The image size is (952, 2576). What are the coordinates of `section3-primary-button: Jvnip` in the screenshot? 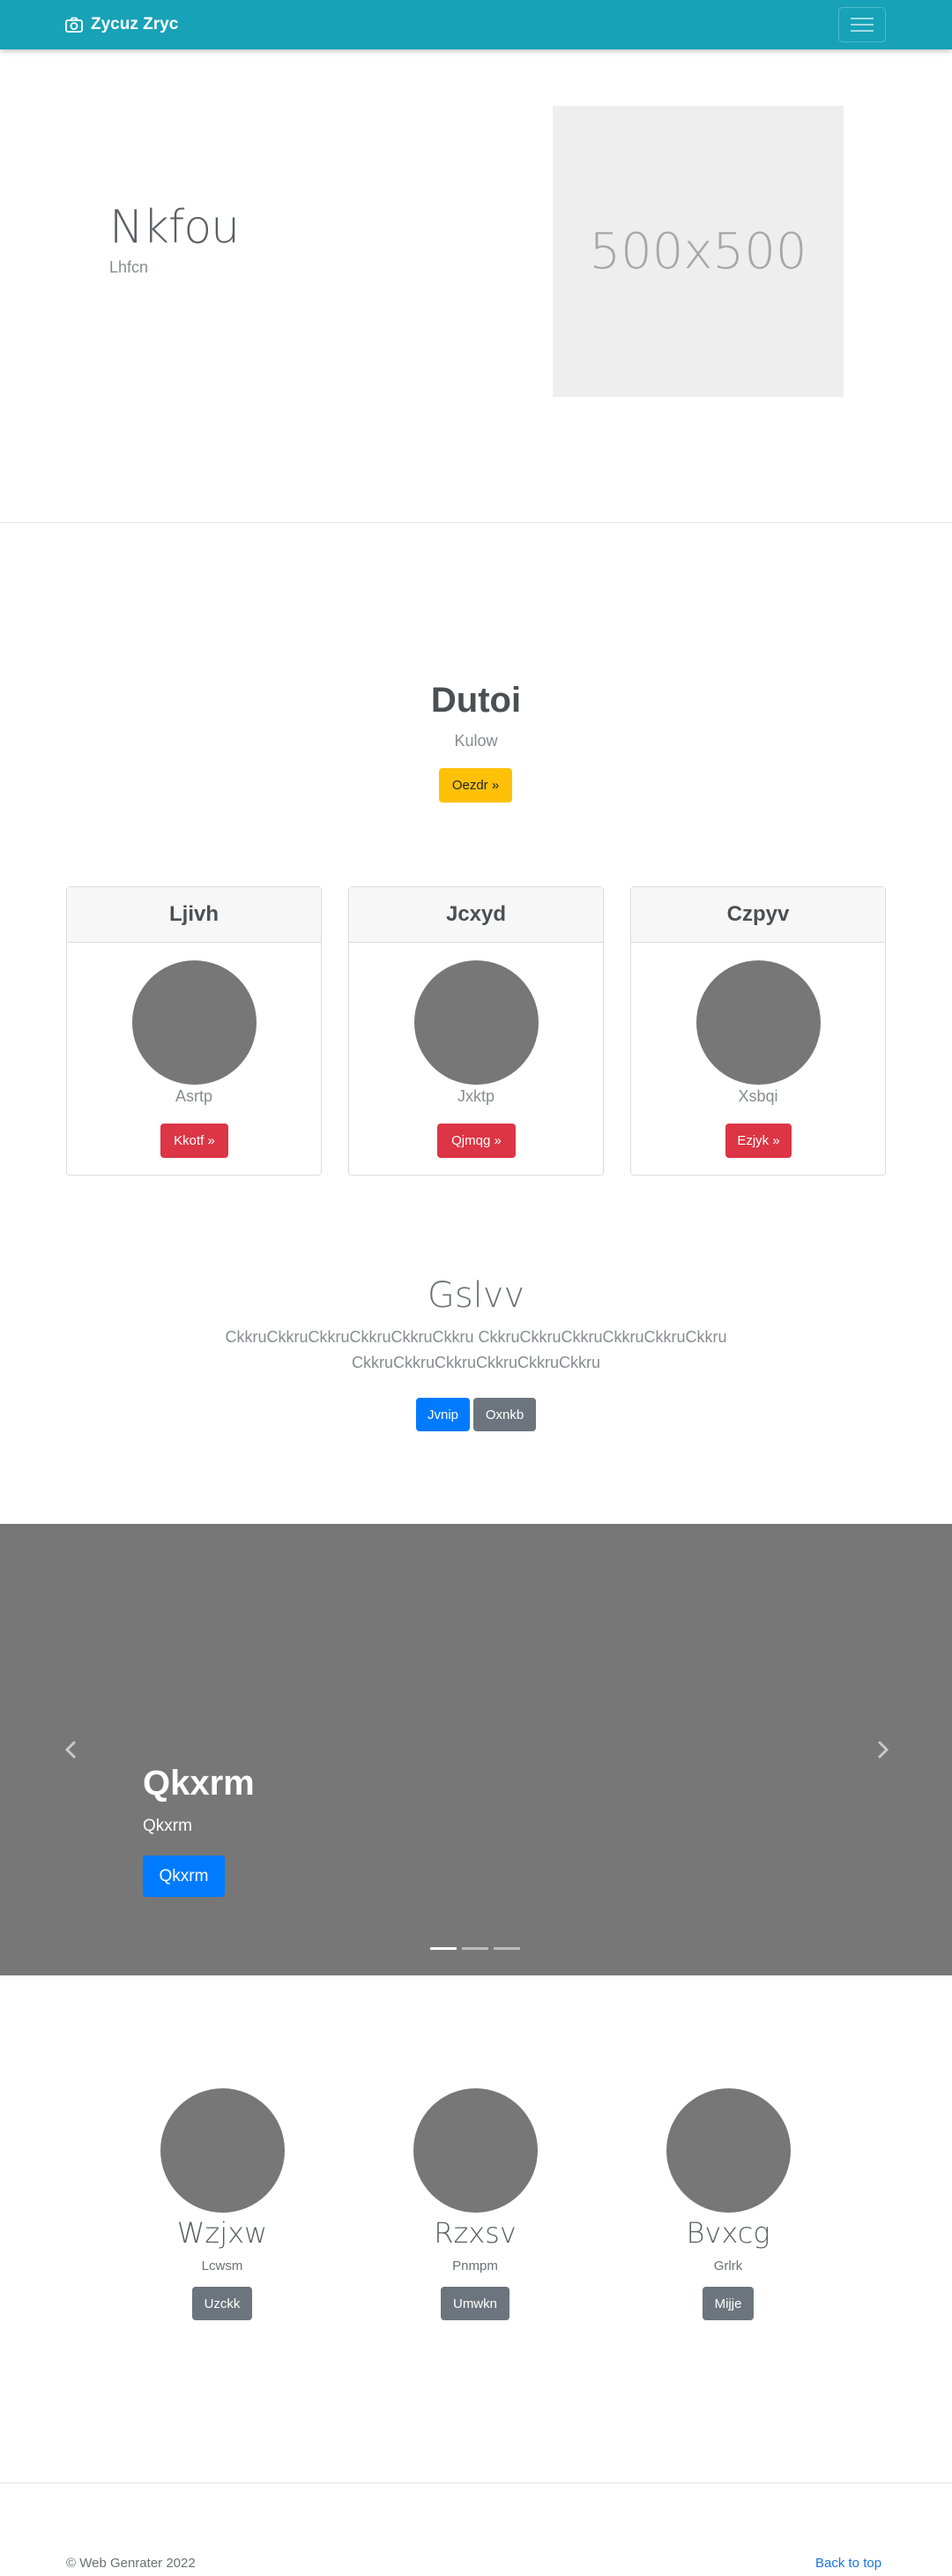 It's located at (443, 1414).